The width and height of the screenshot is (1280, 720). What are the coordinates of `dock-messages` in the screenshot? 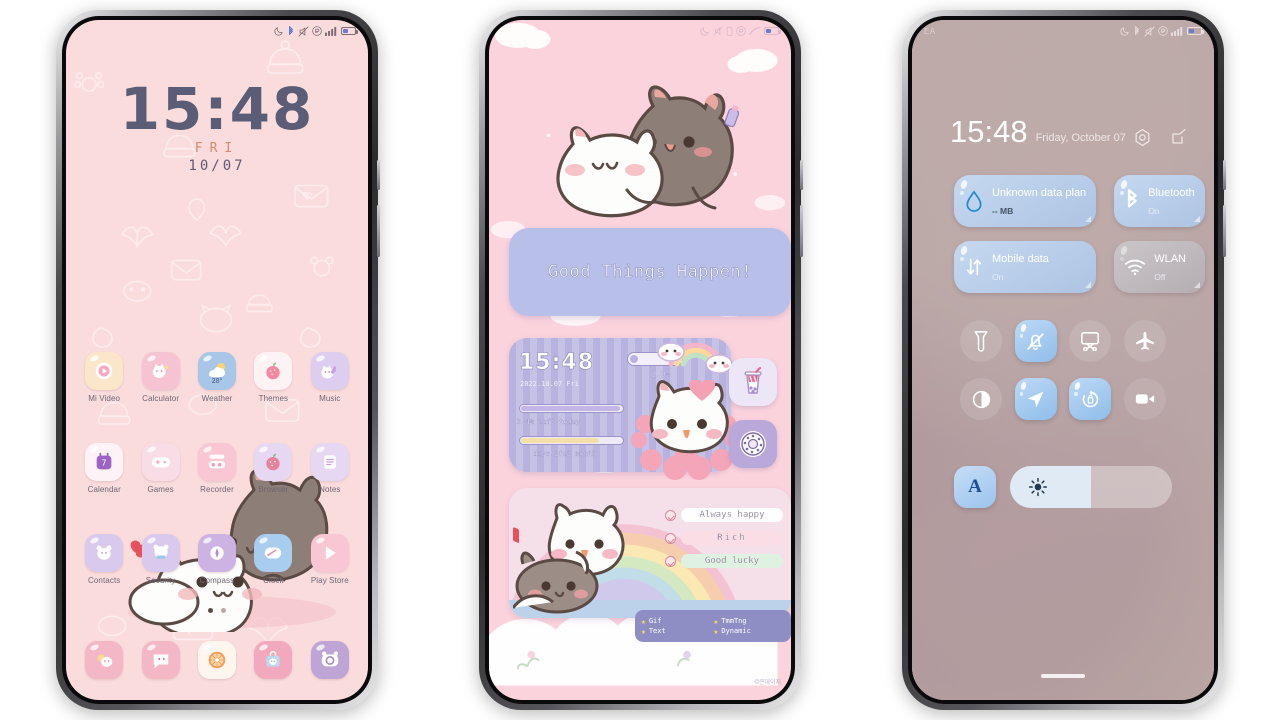 It's located at (160, 660).